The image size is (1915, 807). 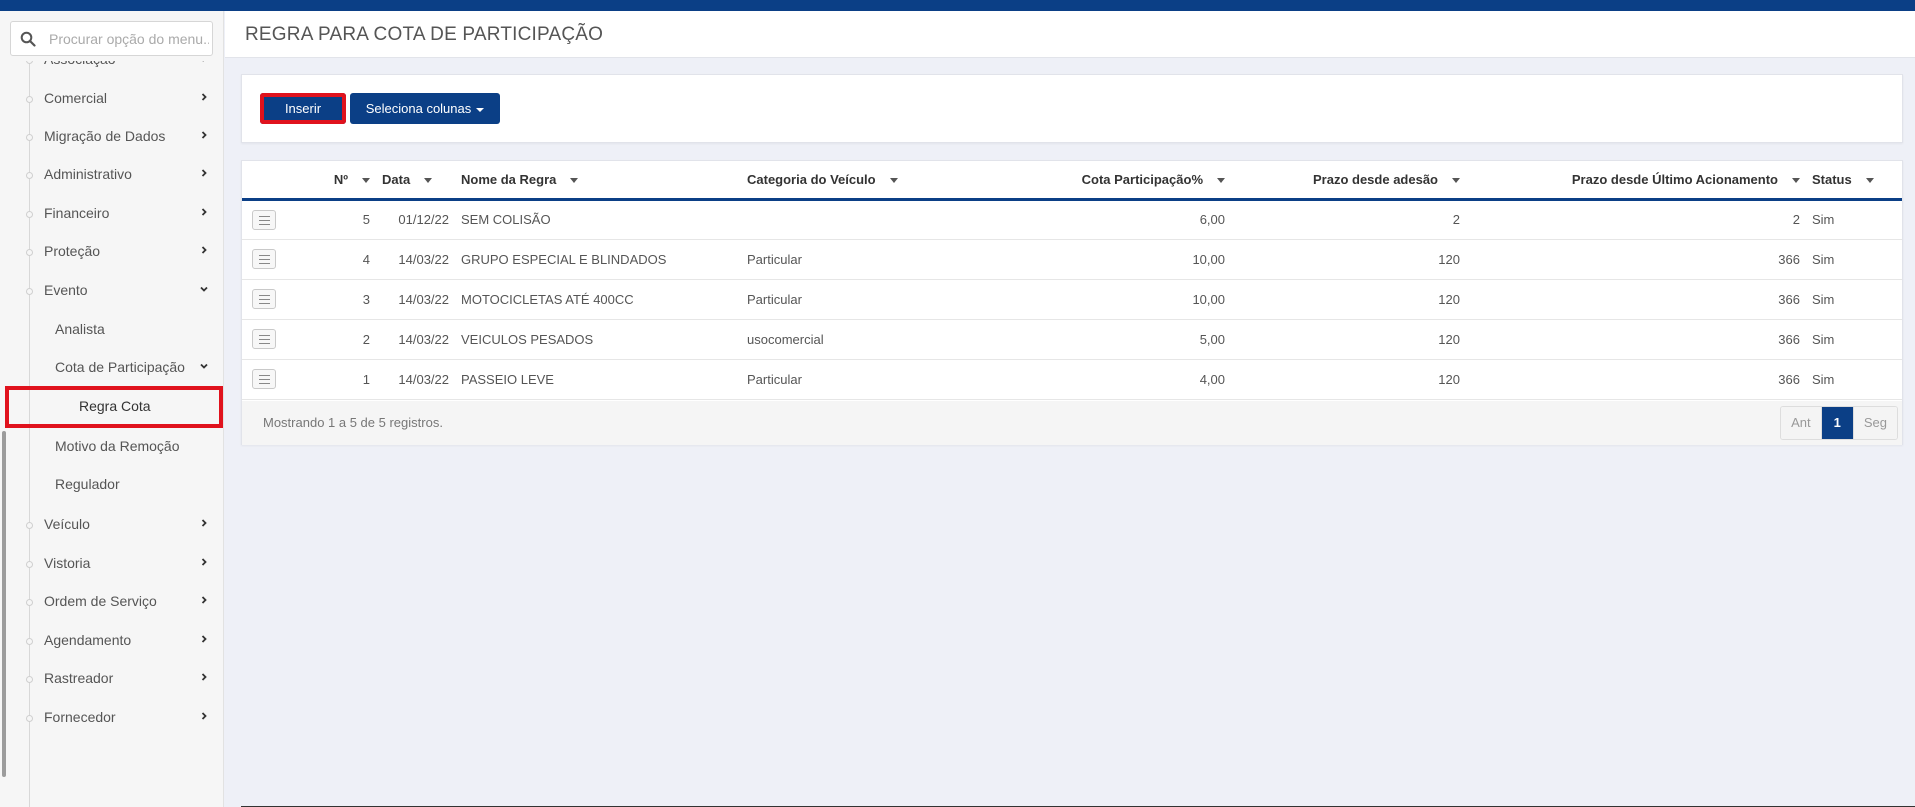 I want to click on column-header-label: Cota Participação%, so click(x=1142, y=179).